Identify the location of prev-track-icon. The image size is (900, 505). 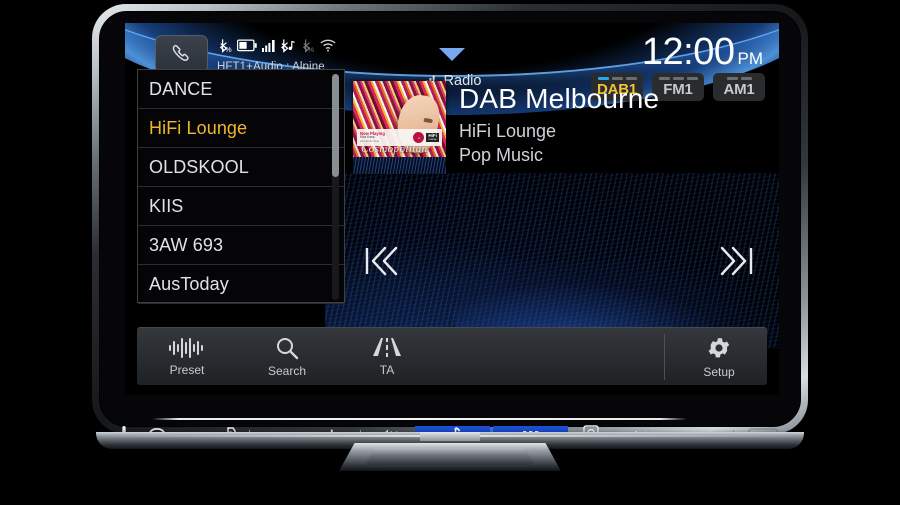
(381, 261).